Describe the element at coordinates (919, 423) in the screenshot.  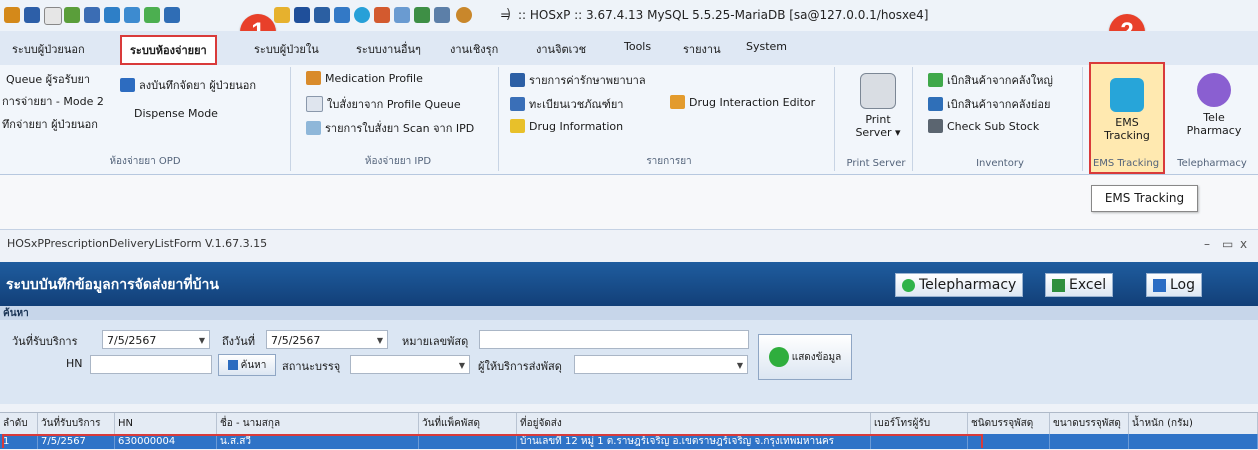
I see `column-header: เบอร์โทรผู้รับ` at that location.